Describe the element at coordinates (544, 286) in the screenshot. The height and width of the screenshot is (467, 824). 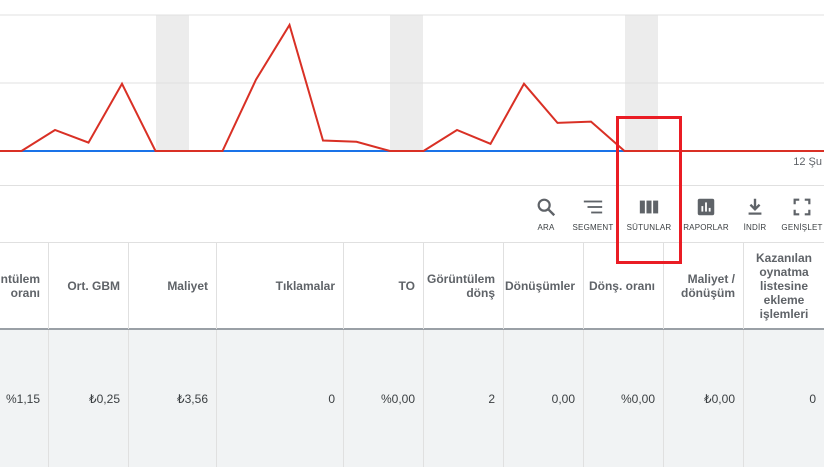
I see `header-conversions: Dönüşümler` at that location.